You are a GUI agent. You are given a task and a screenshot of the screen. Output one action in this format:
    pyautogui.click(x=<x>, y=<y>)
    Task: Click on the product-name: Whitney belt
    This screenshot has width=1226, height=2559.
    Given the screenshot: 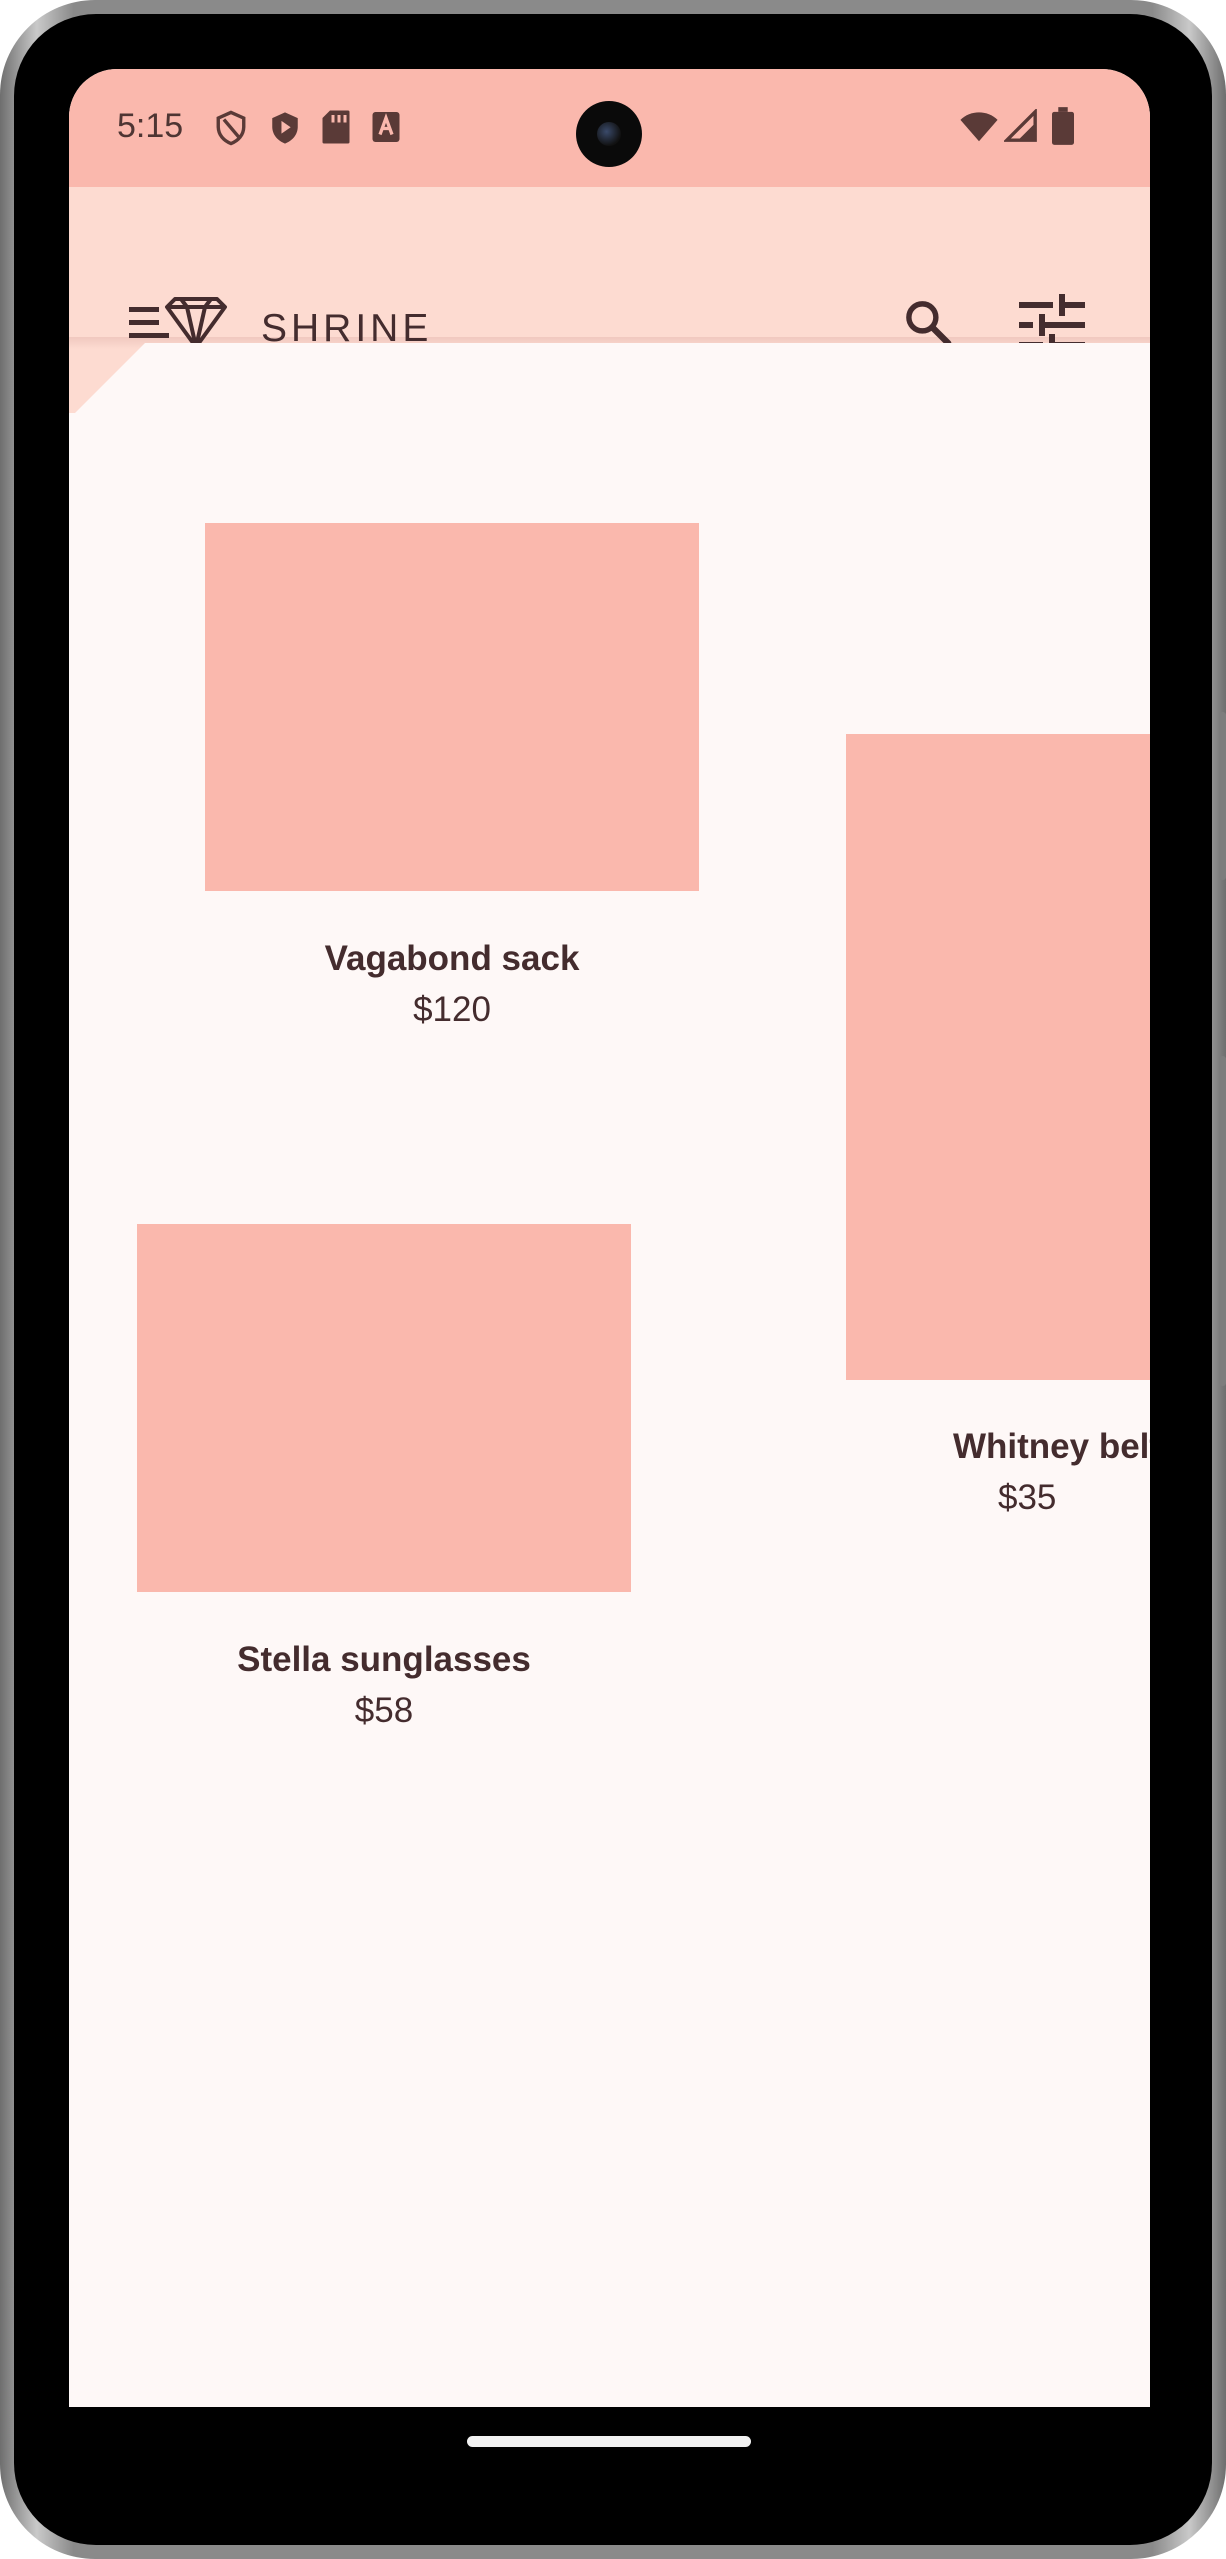 What is the action you would take?
    pyautogui.click(x=1051, y=1446)
    